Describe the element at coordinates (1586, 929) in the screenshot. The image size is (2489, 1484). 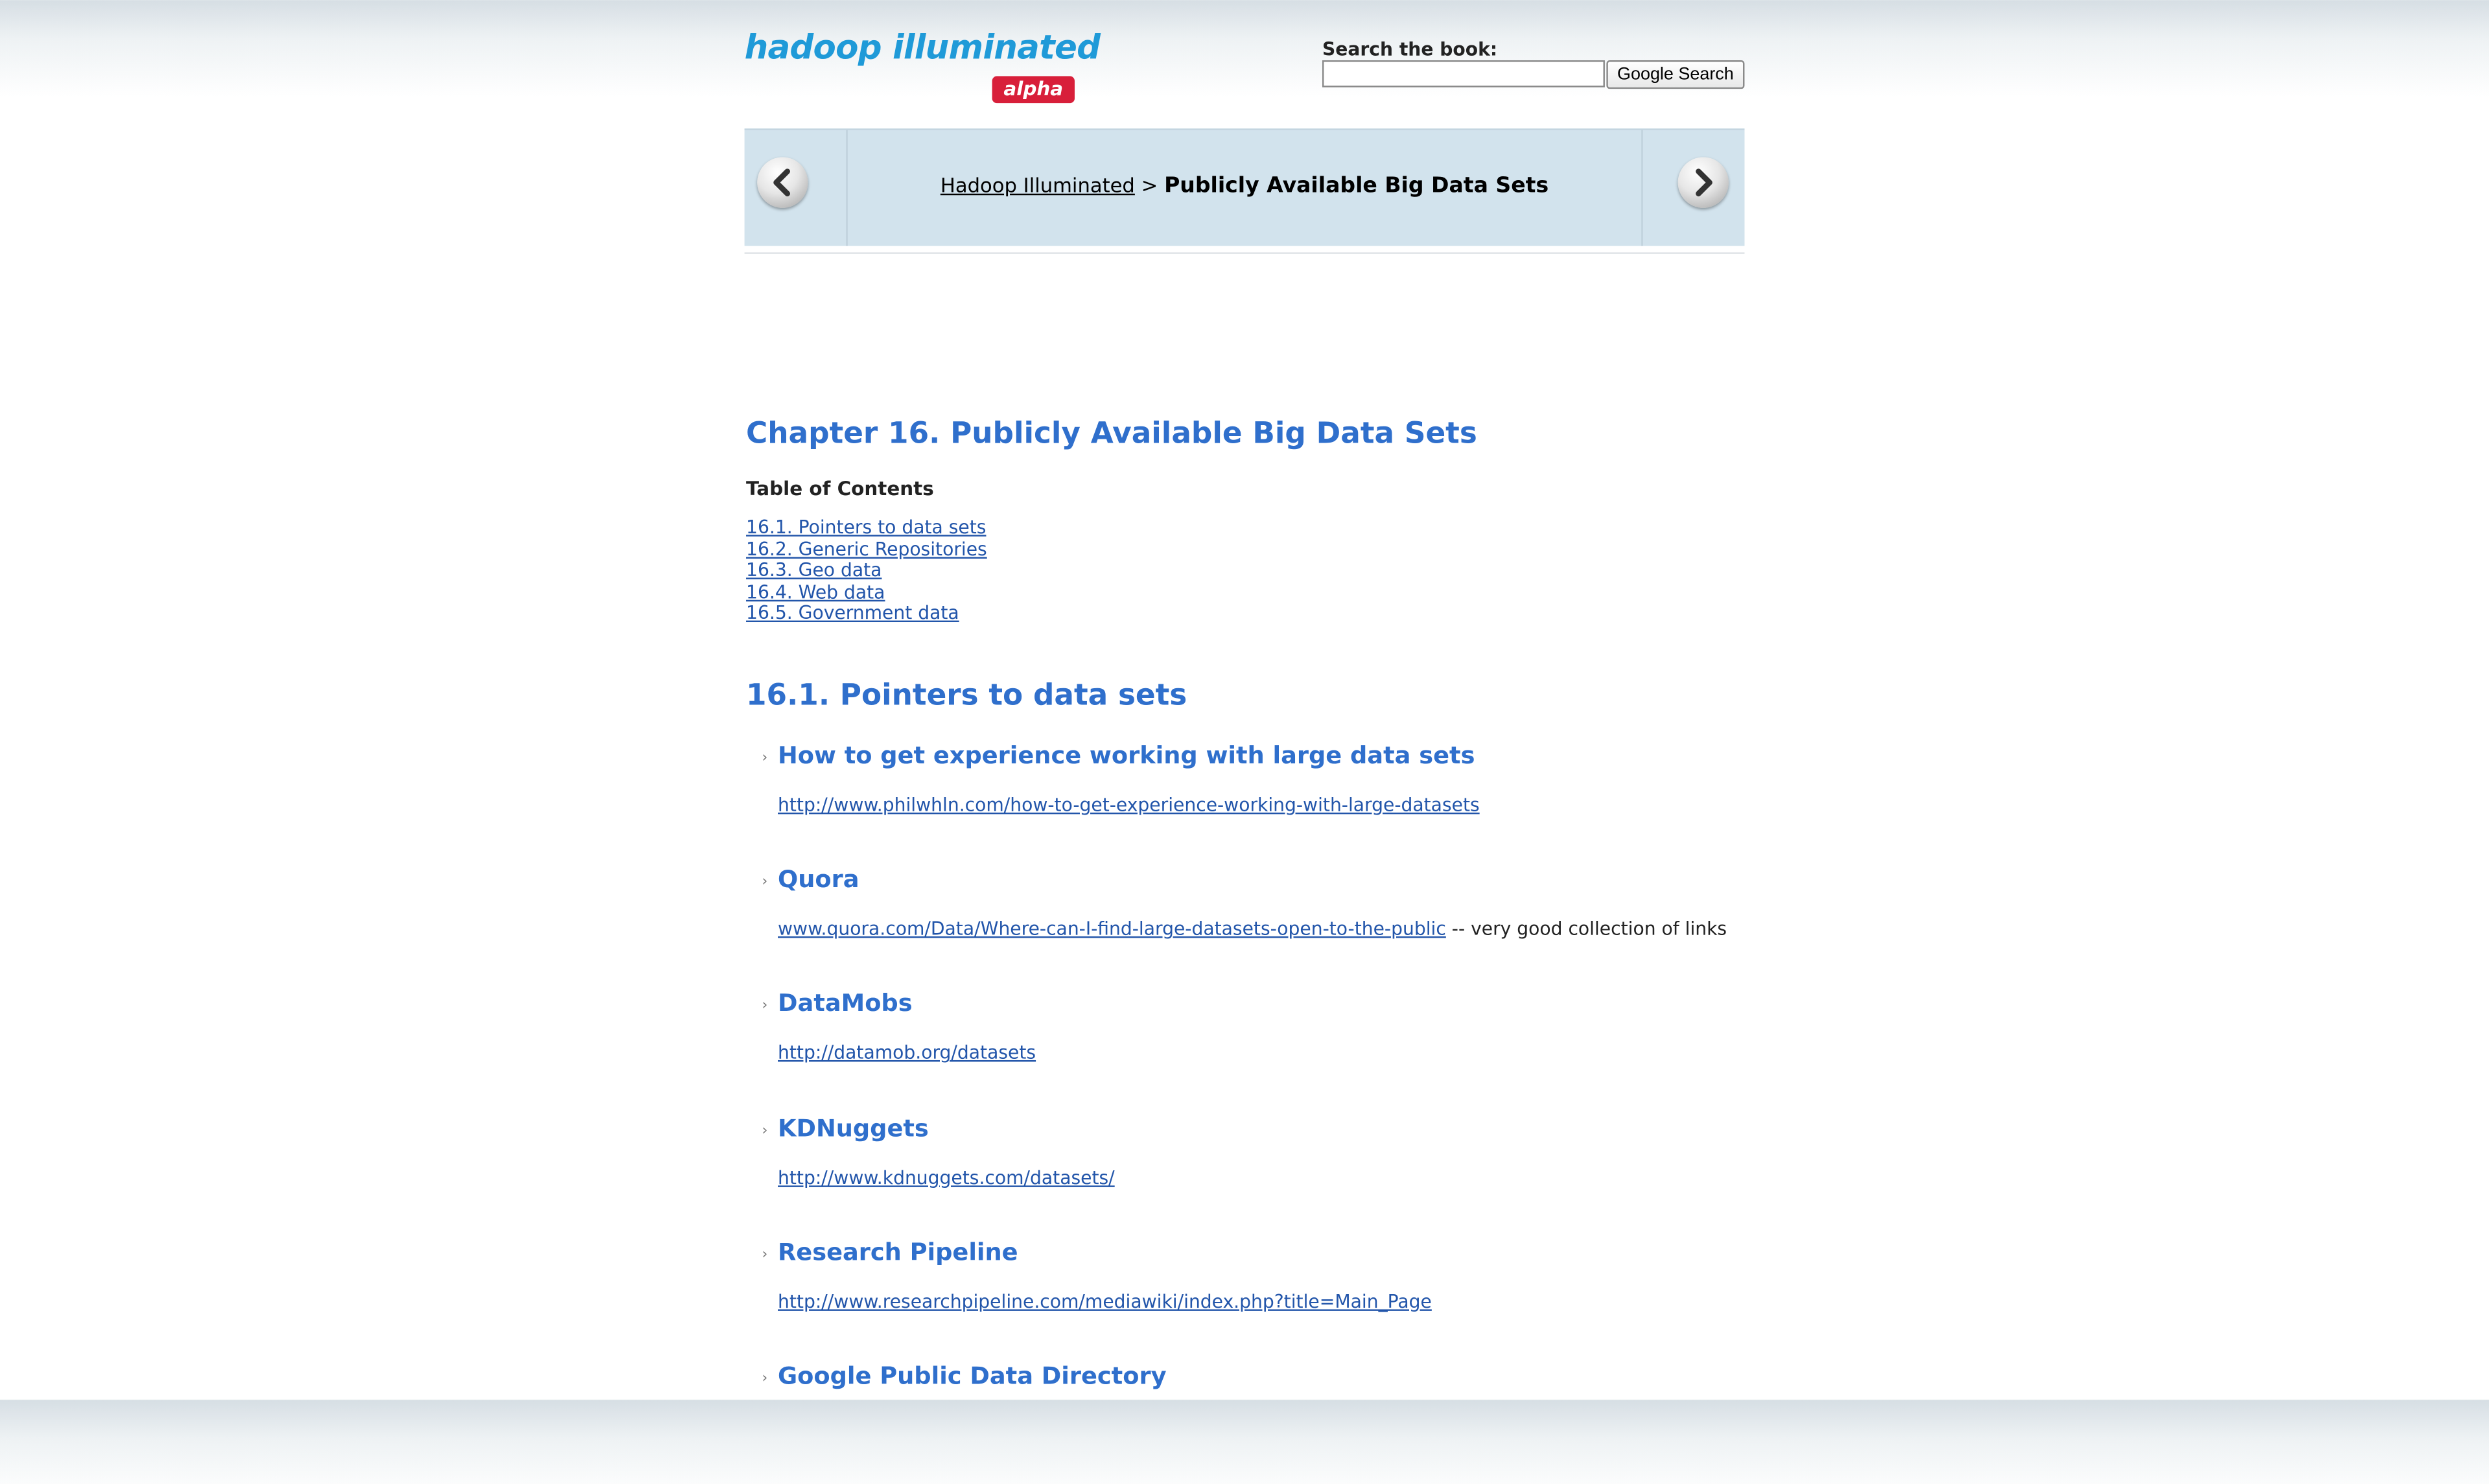
I see `entry-note: -- very good collection of links` at that location.